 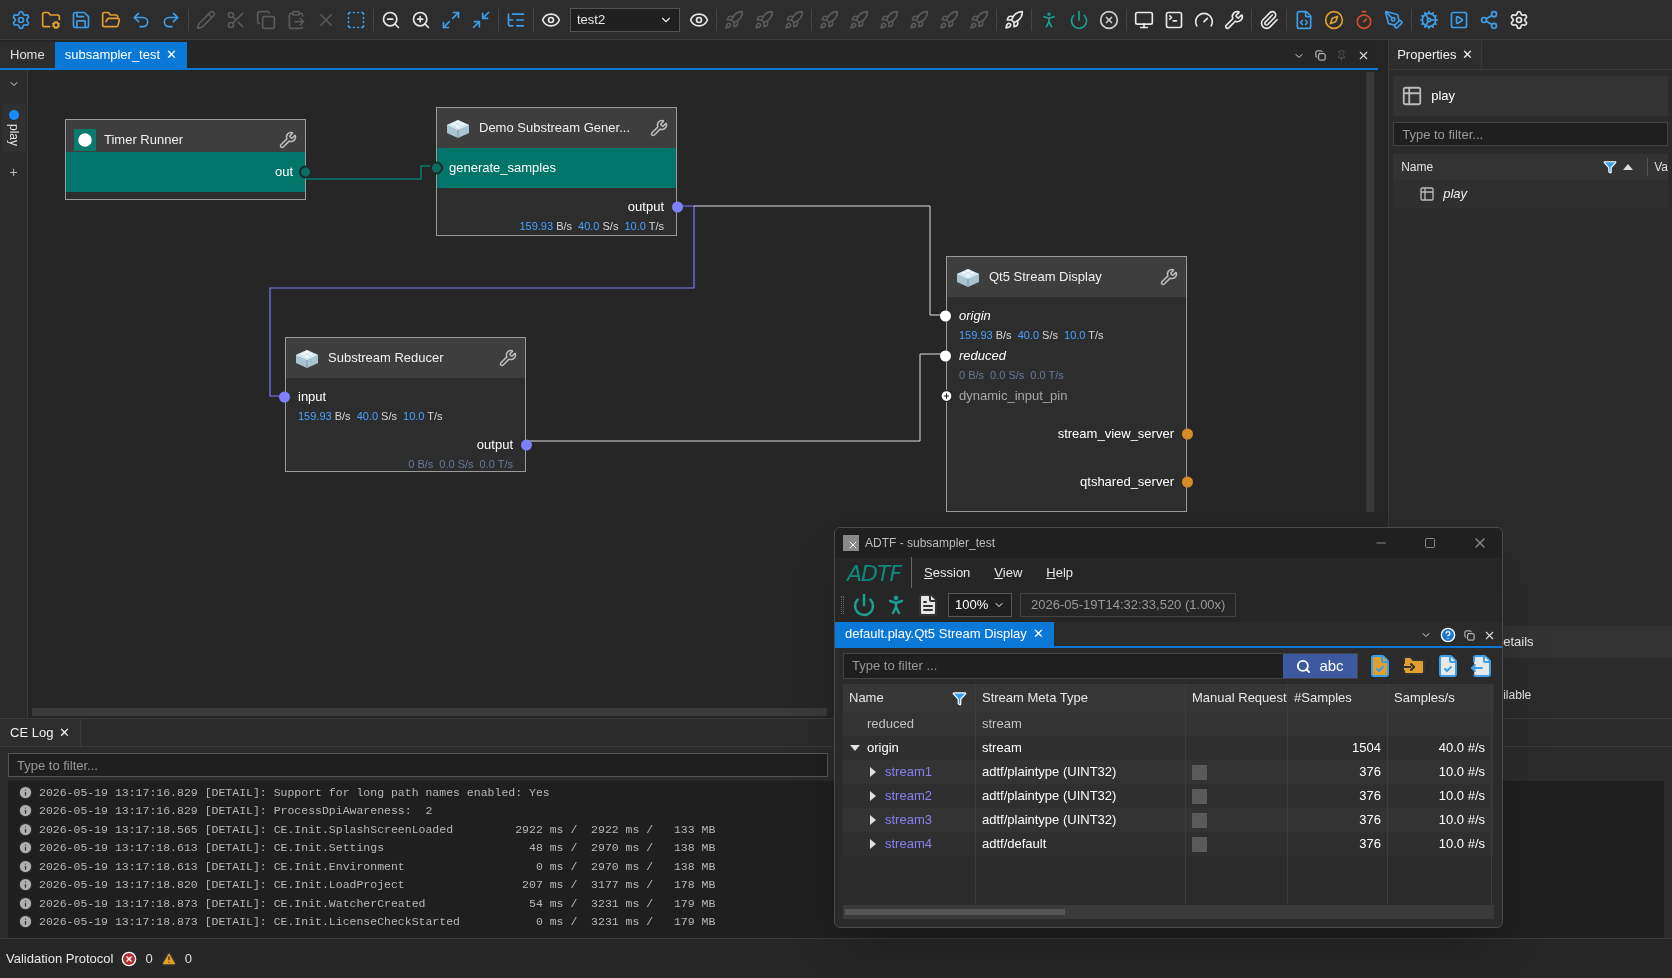 I want to click on file-export-icon, so click(x=1482, y=666).